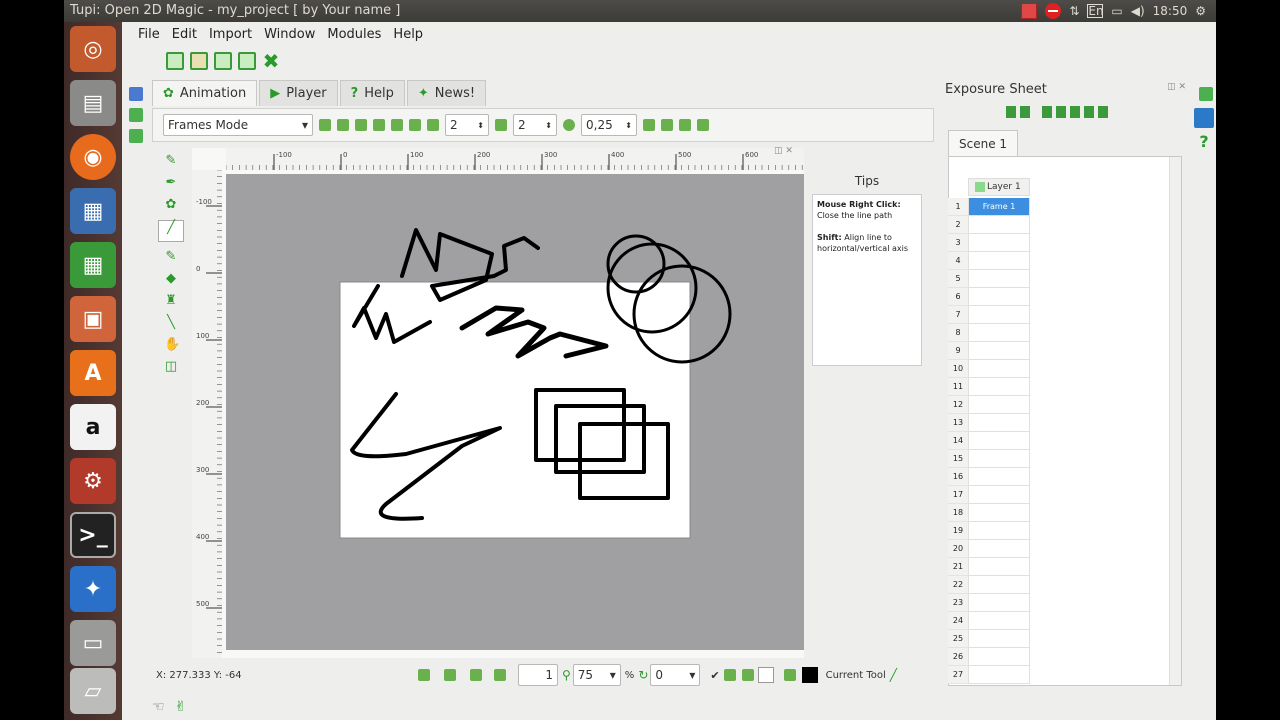 This screenshot has width=1280, height=720. What do you see at coordinates (171, 367) in the screenshot?
I see `shapes-tool-icon: ◫` at bounding box center [171, 367].